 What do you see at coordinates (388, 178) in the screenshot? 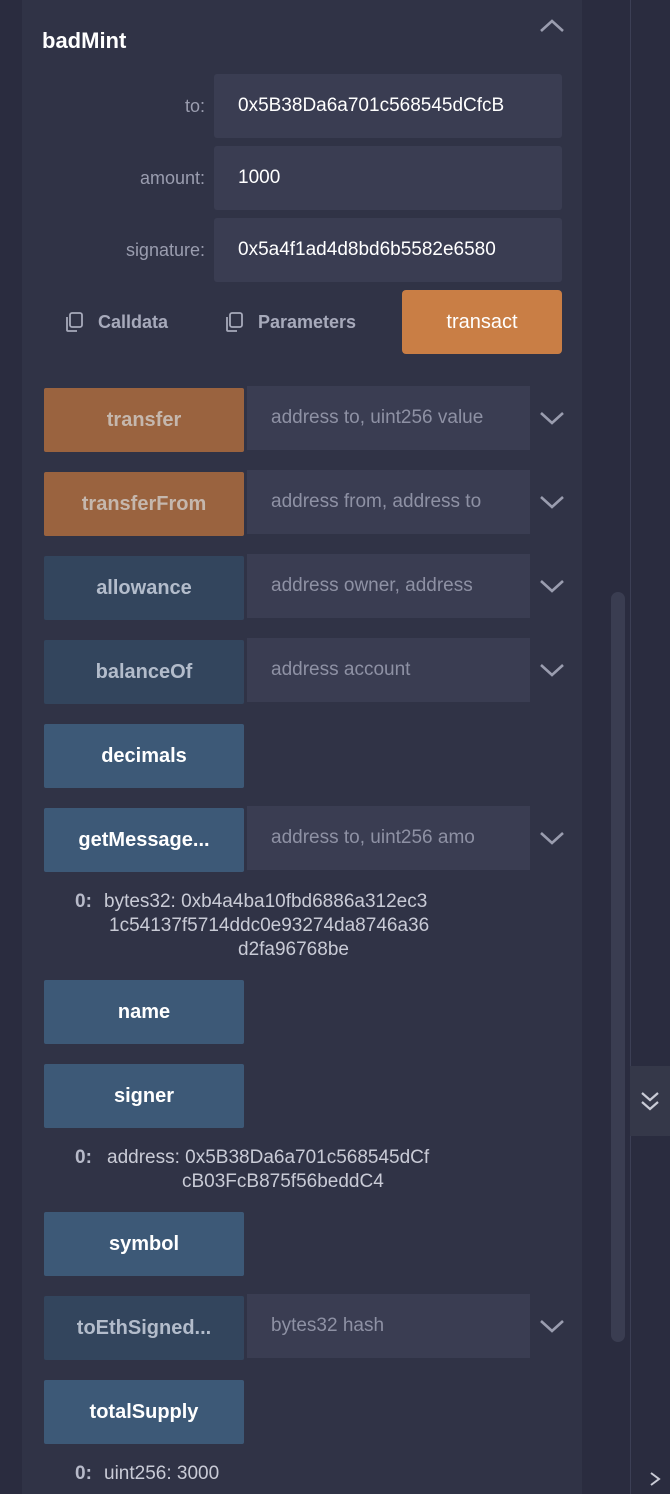
I see `amount-input: 1000` at bounding box center [388, 178].